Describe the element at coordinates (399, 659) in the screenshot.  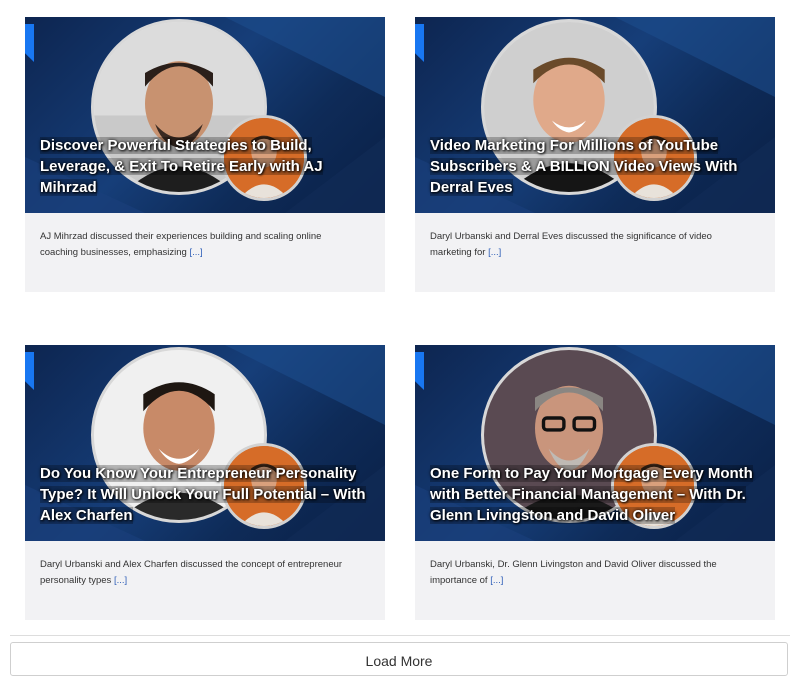
I see `load-more-button: Load More` at that location.